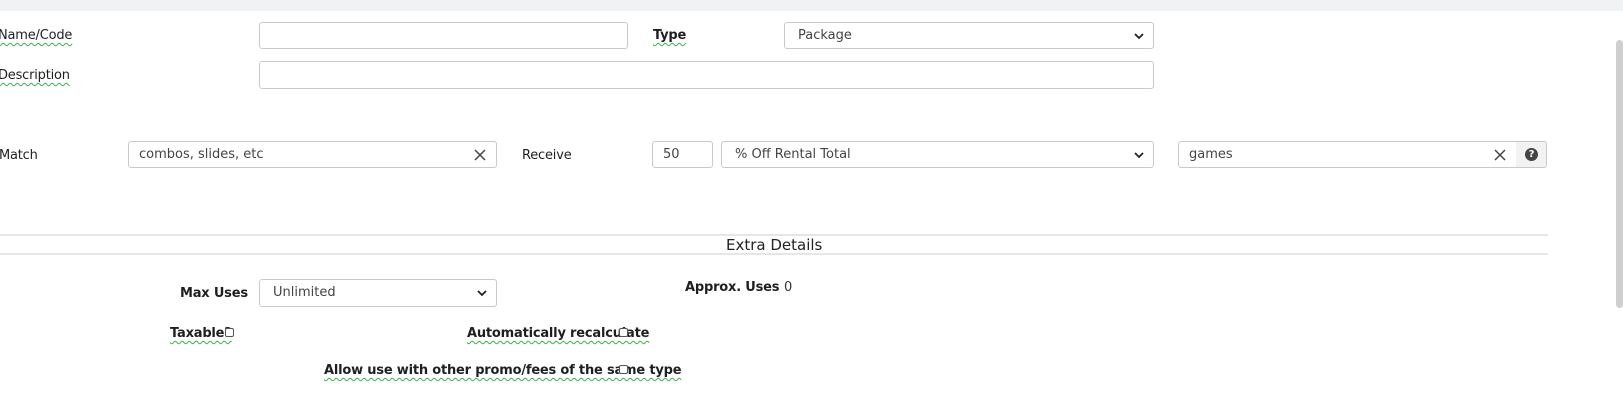 The width and height of the screenshot is (1623, 404). Describe the element at coordinates (547, 155) in the screenshot. I see `receive-label: Receive` at that location.